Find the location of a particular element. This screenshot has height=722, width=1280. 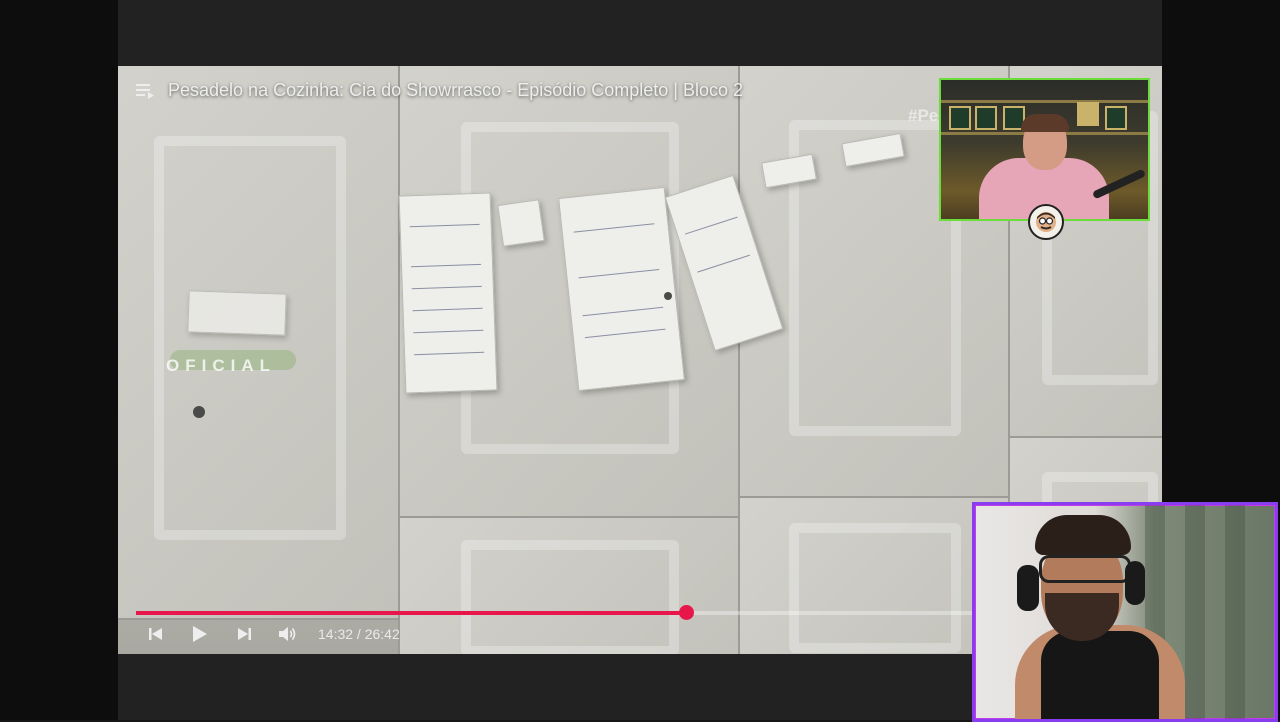

time-display: 14:32 / 26:42 is located at coordinates (359, 634).